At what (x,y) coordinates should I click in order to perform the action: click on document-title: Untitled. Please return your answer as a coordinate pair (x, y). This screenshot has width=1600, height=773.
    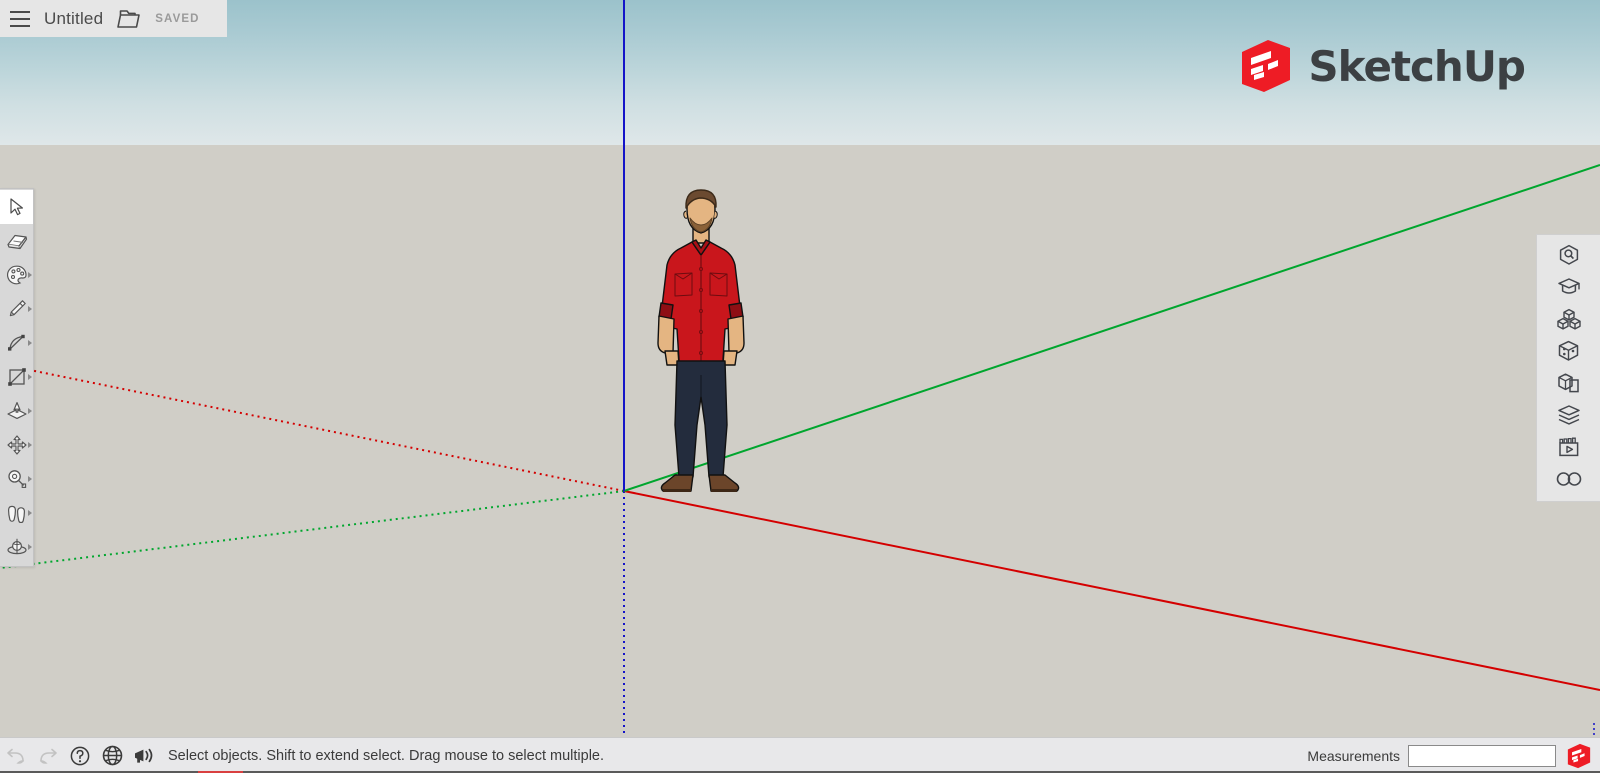
    Looking at the image, I should click on (74, 18).